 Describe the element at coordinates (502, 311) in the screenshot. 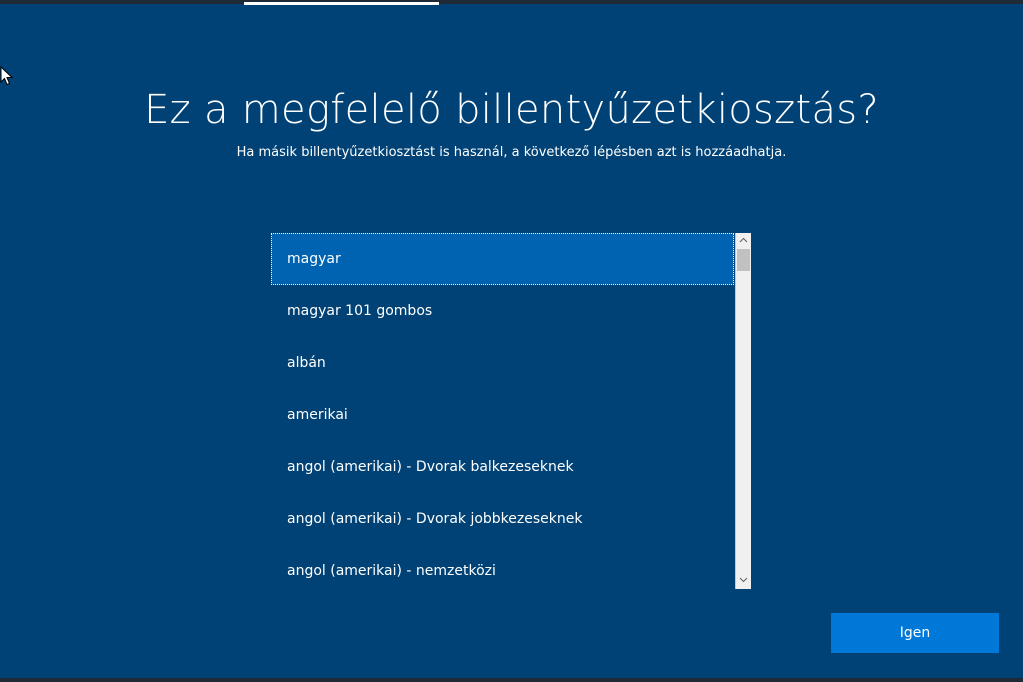

I see `list-item: magyar 101 gombos` at that location.